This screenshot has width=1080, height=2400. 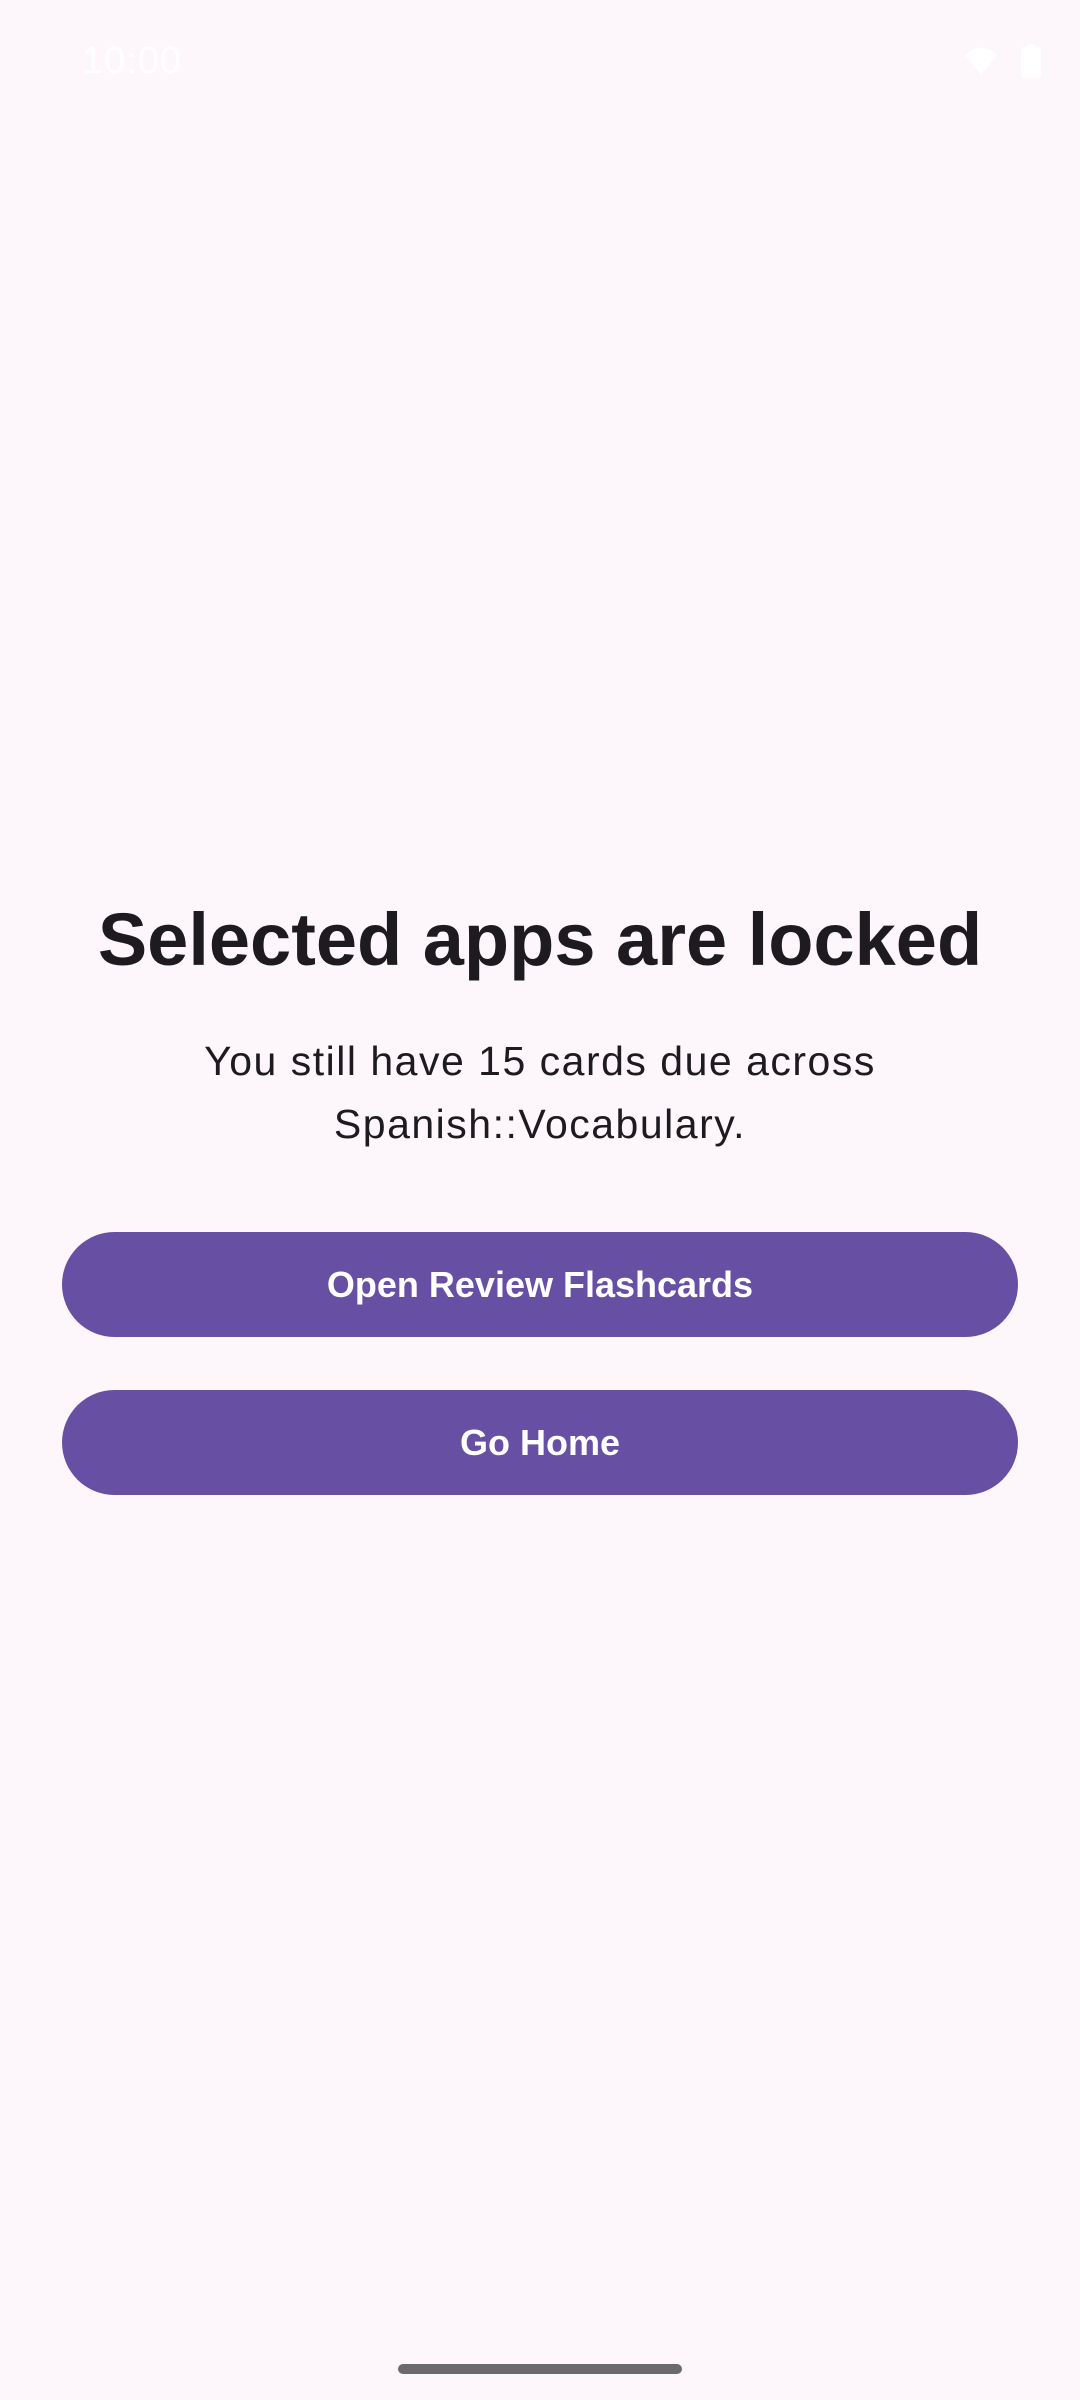 What do you see at coordinates (540, 939) in the screenshot?
I see `page-title: Selected apps are locked` at bounding box center [540, 939].